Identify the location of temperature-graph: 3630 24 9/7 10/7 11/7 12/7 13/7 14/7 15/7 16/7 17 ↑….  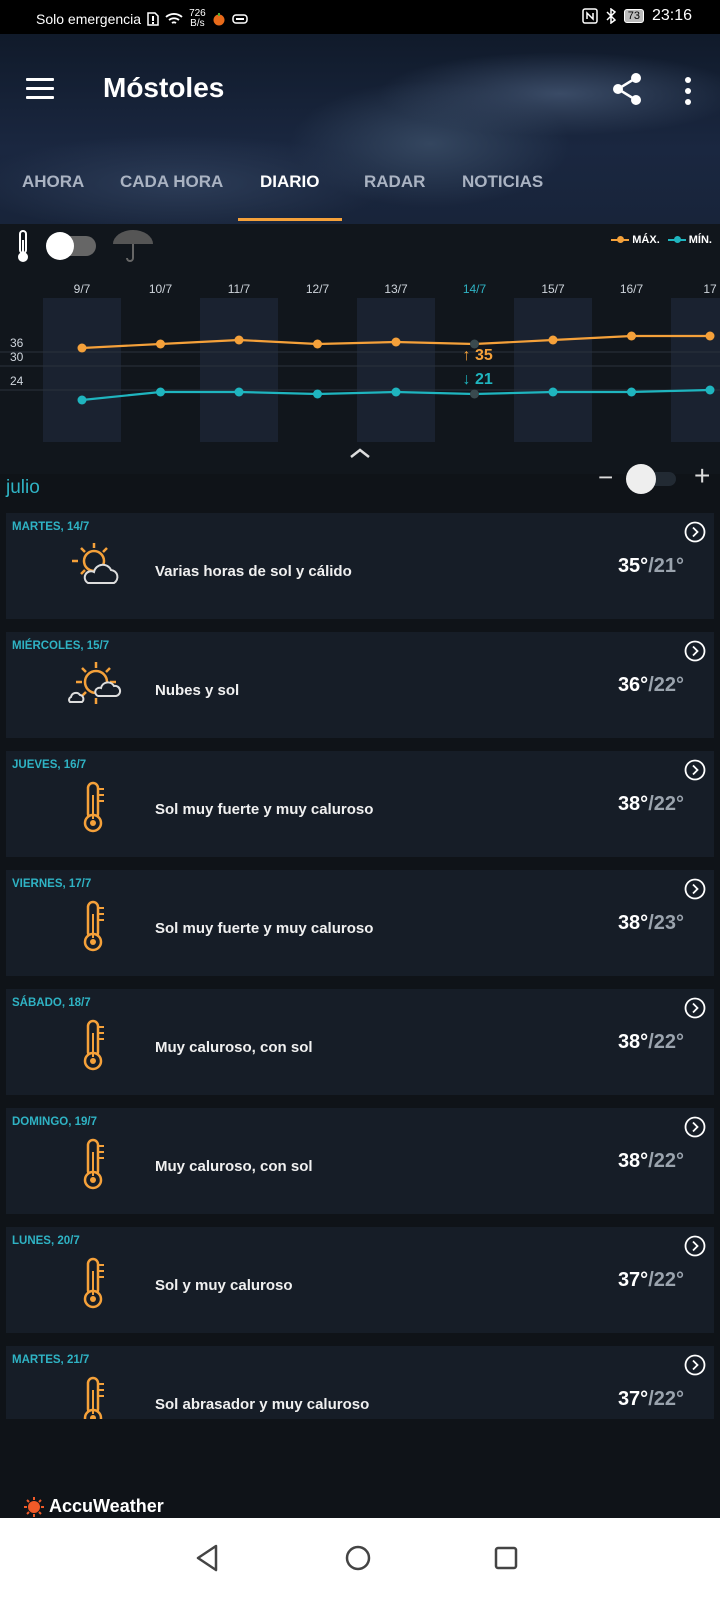
(360, 369).